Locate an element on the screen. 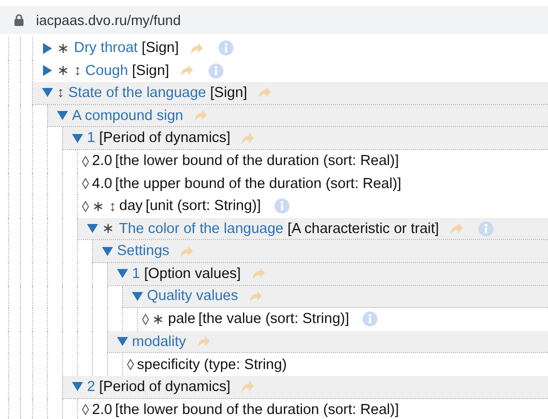 This screenshot has height=419, width=548. node-name: pale is located at coordinates (182, 319).